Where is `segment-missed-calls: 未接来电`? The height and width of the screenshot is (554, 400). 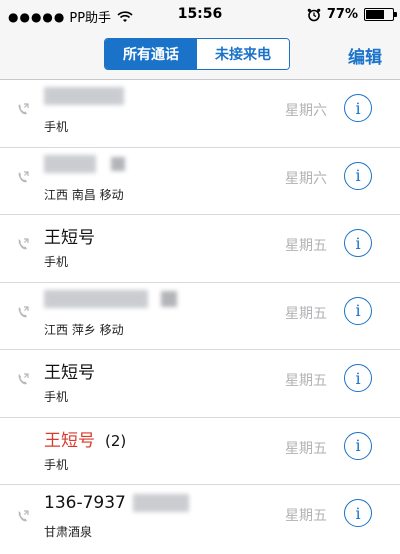
segment-missed-calls: 未接来电 is located at coordinates (243, 54).